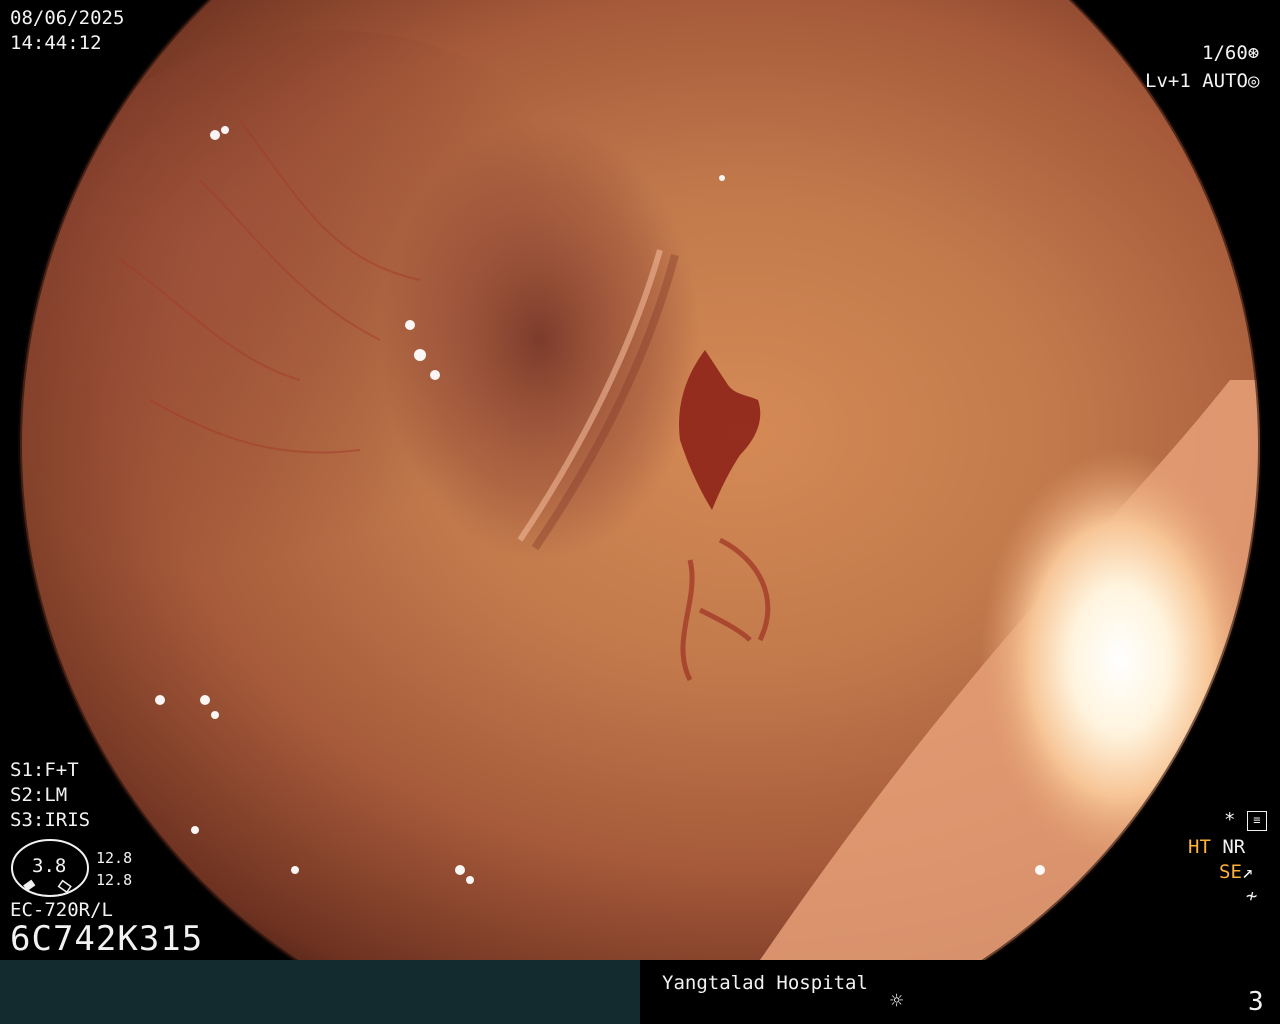 Image resolution: width=1280 pixels, height=1024 pixels. I want to click on setting-s3: S3:IRIS, so click(50, 820).